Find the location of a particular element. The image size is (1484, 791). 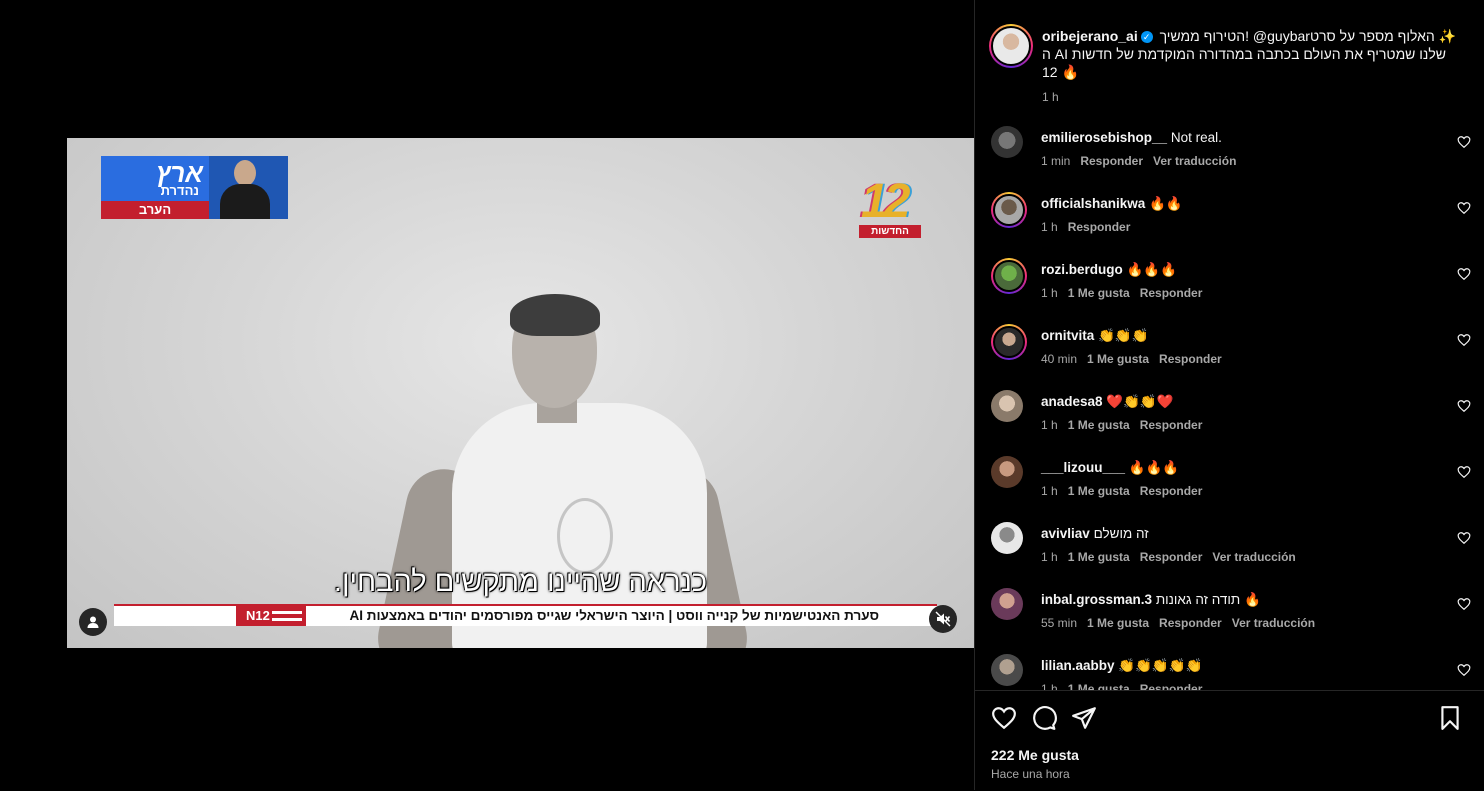

share-paper-plane-icon is located at coordinates (1084, 718).